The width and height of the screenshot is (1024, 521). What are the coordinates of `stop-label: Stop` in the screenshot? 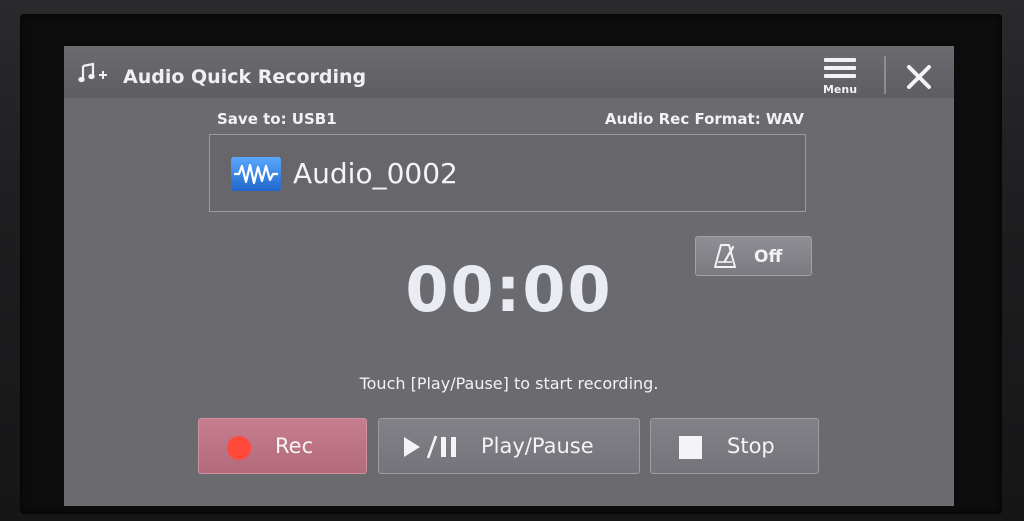 It's located at (751, 446).